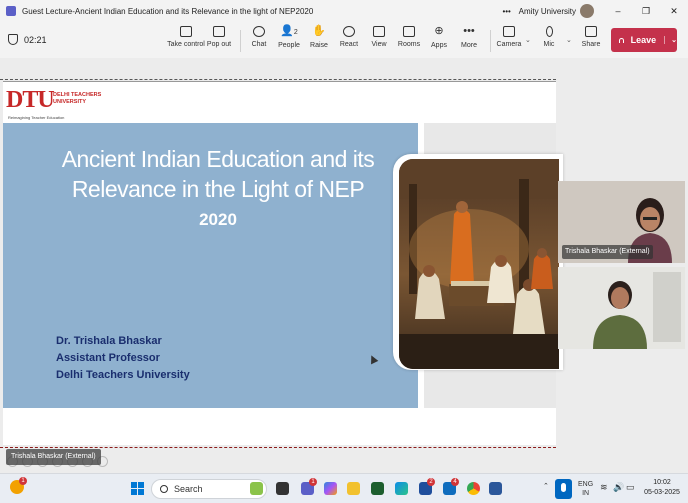 Image resolution: width=688 pixels, height=503 pixels. Describe the element at coordinates (53, 457) in the screenshot. I see `presenter-name-tag: Trishala Bhaskar (External)` at that location.